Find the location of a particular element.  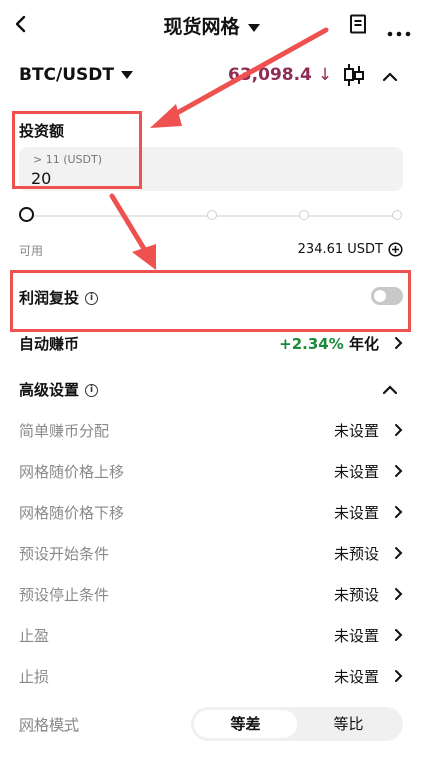

auto-earn-label: 自动赚币 is located at coordinates (49, 344).